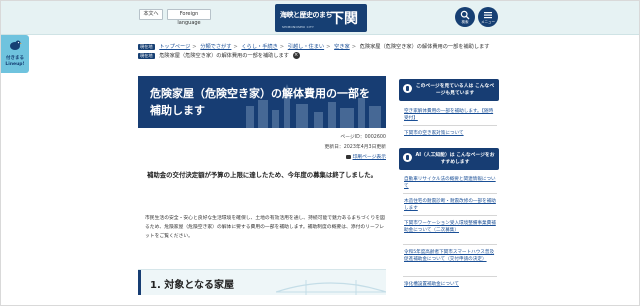 This screenshot has height=306, width=640. I want to click on section-heading: 1. 対象となる家屋, so click(192, 285).